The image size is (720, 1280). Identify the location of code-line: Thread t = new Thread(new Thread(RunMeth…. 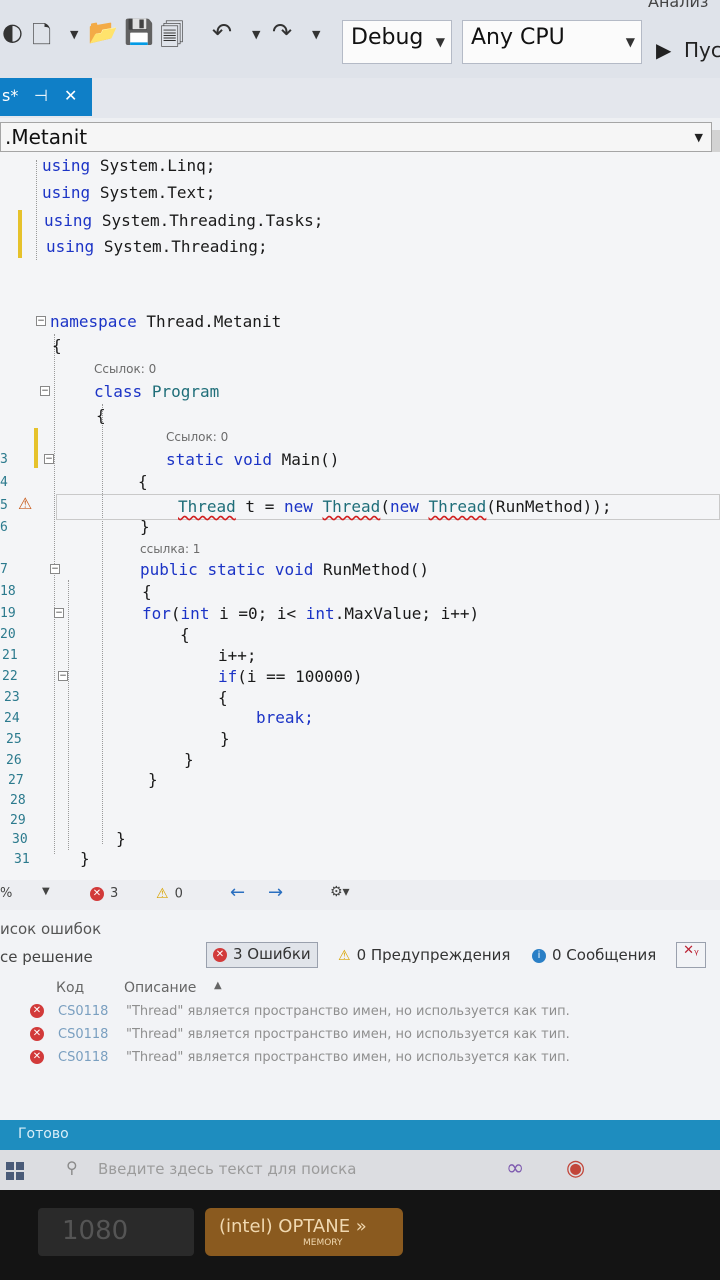
(395, 506).